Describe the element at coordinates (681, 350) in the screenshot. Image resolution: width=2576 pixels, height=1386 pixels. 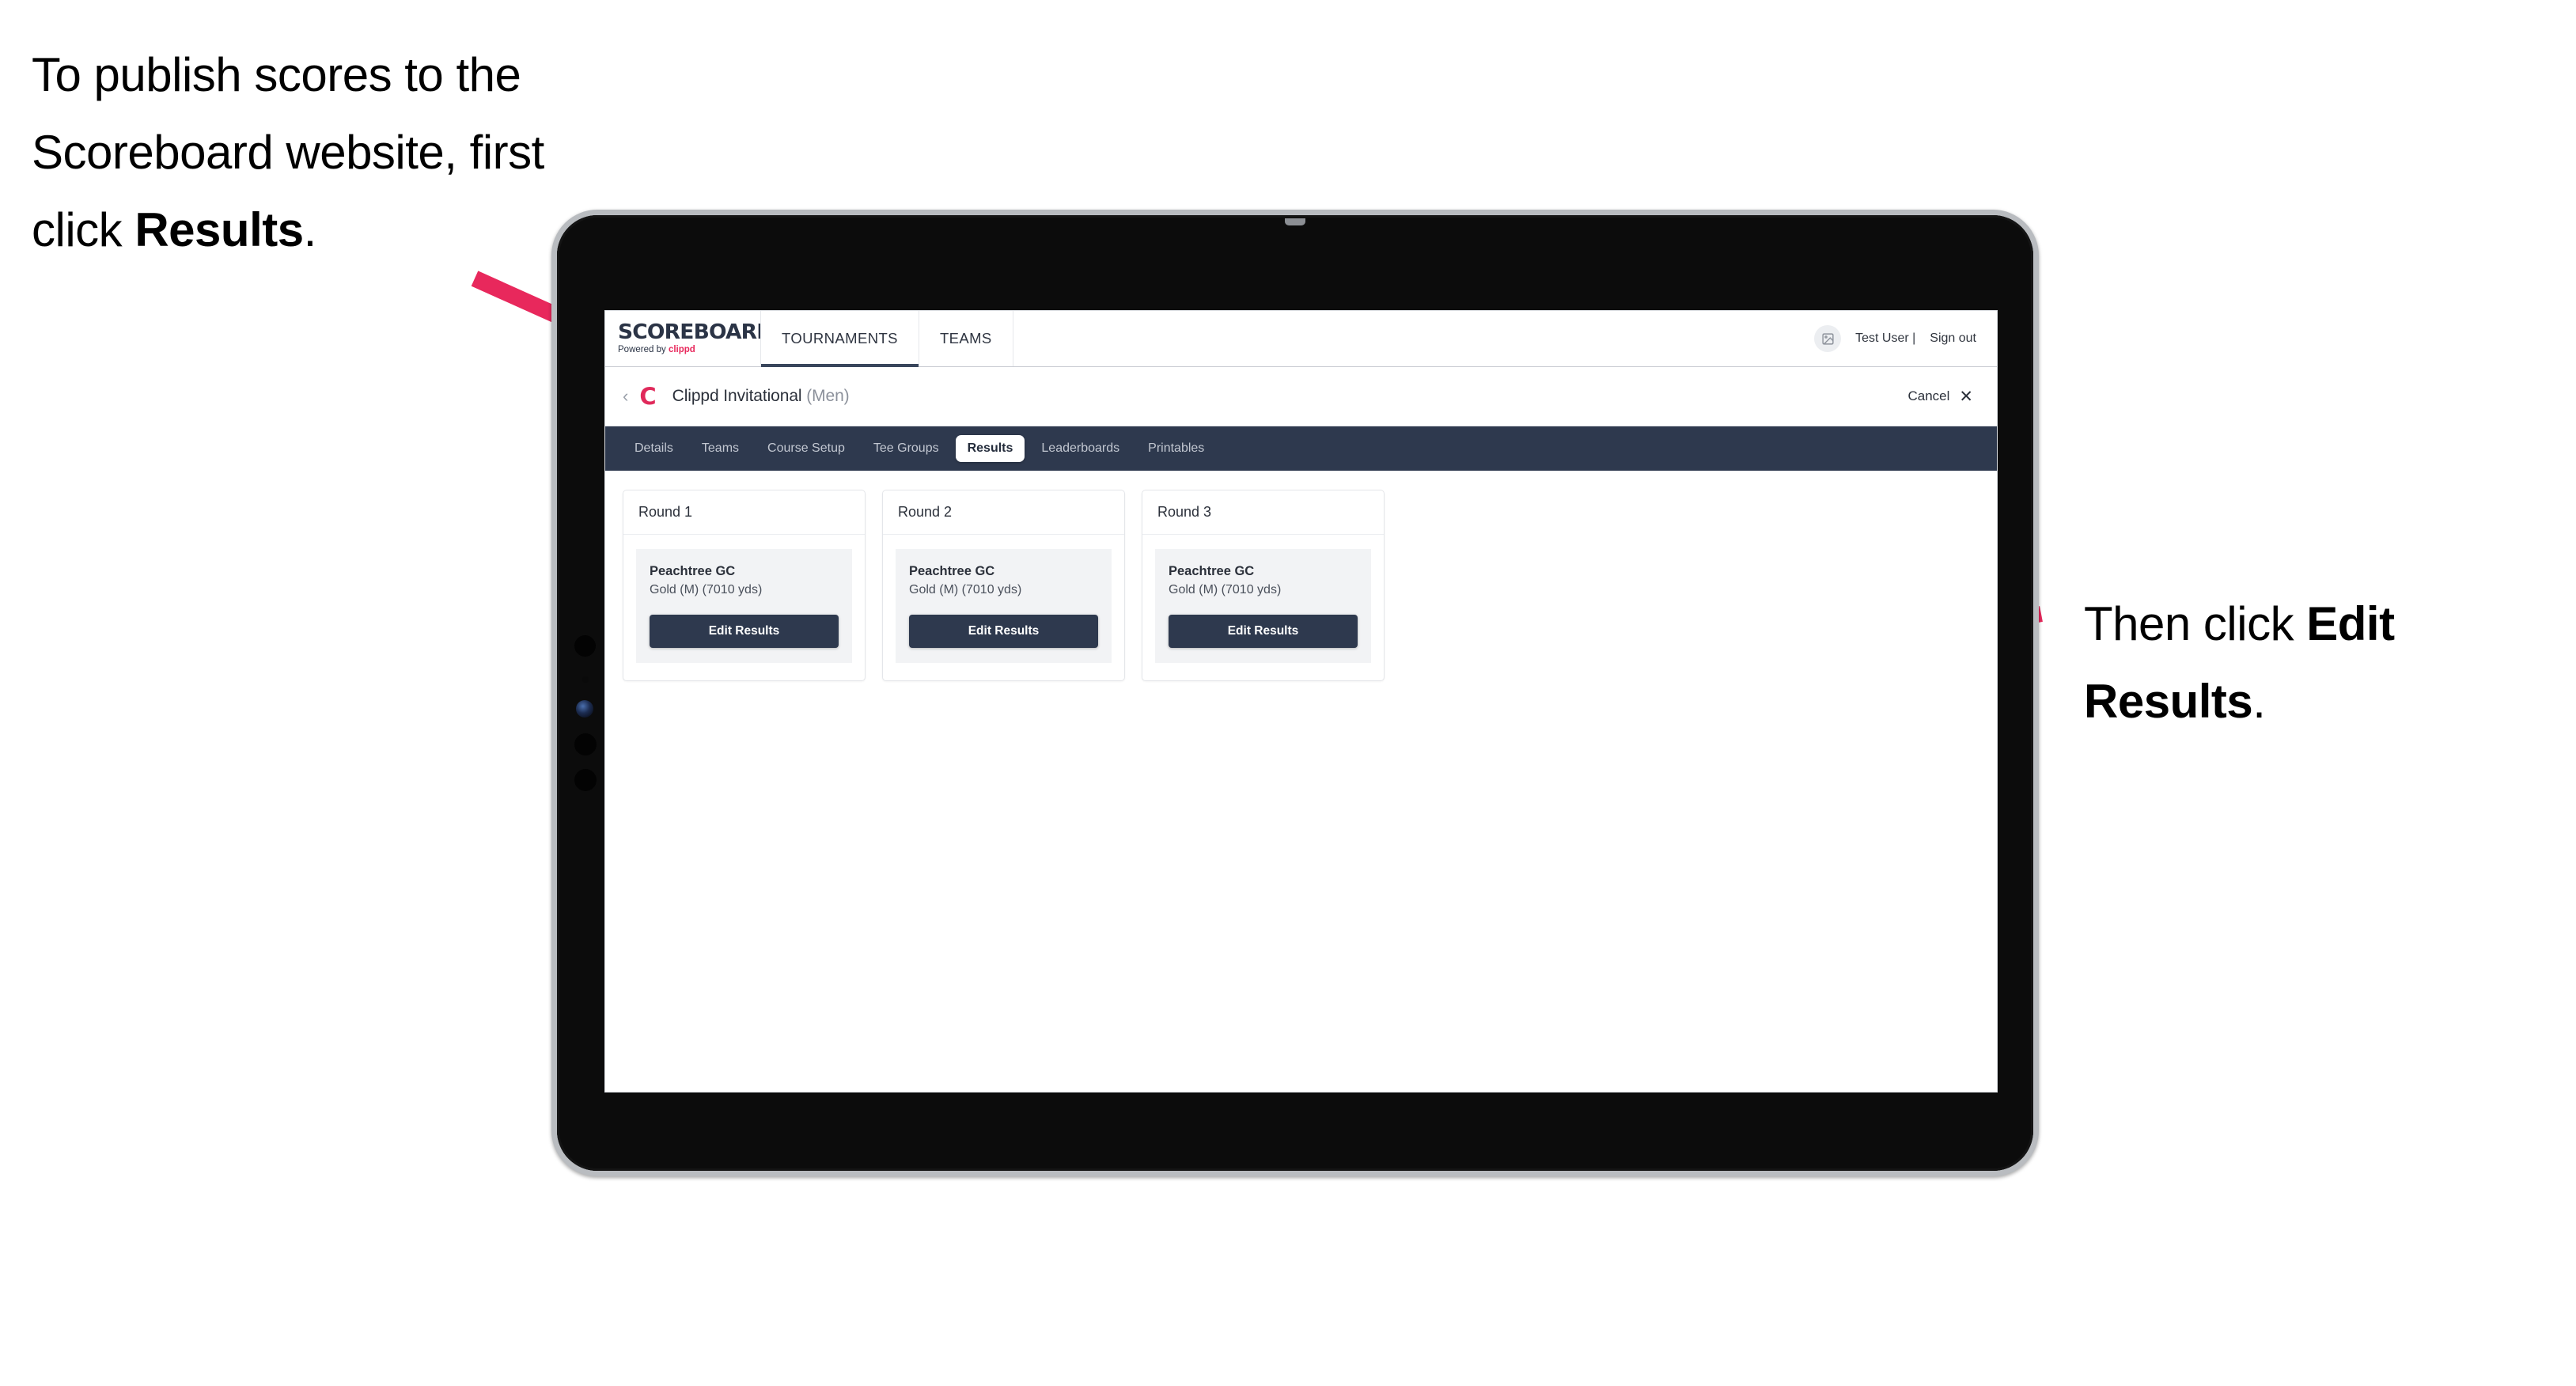
I see `brand-tagline-clippd: clippd` at that location.